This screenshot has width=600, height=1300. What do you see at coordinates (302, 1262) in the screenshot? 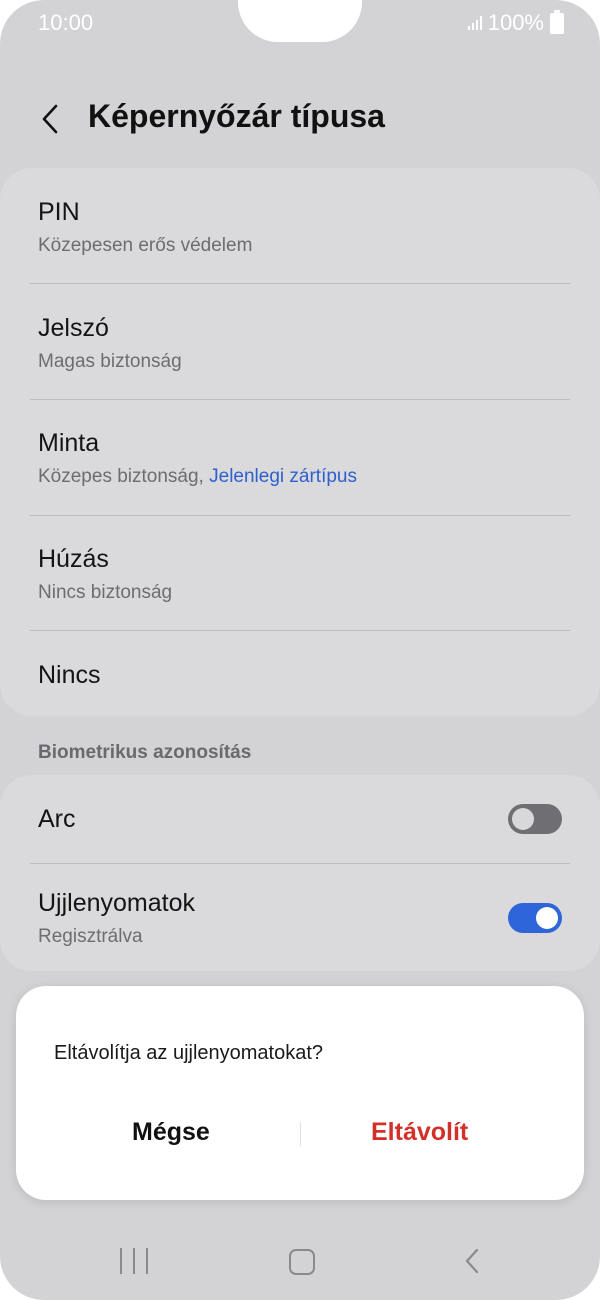
I see `home-icon` at bounding box center [302, 1262].